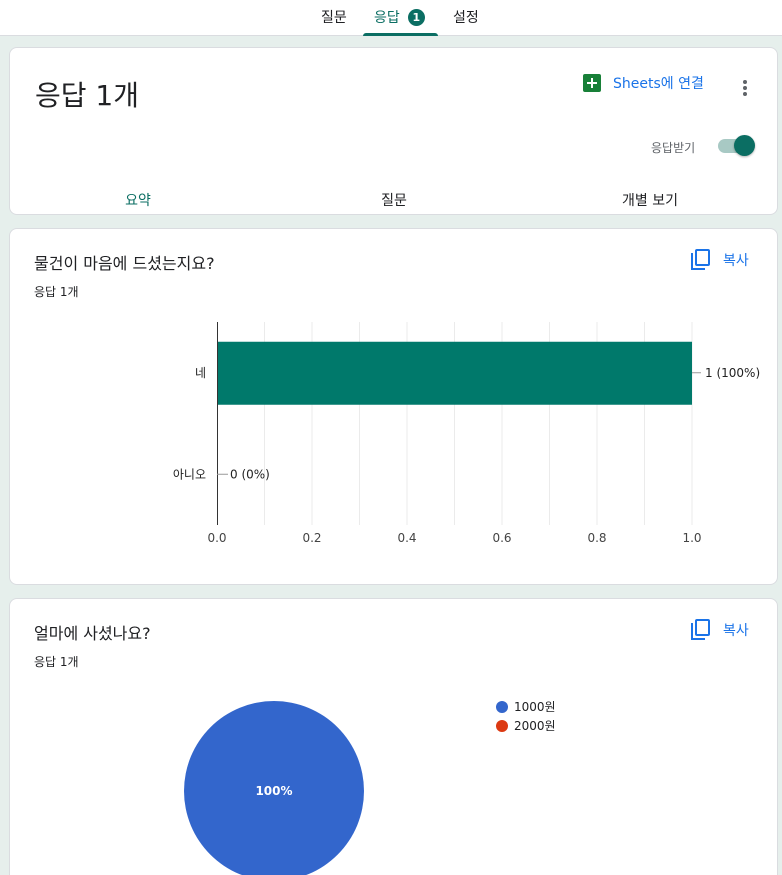 This screenshot has width=782, height=875. What do you see at coordinates (250, 474) in the screenshot?
I see `data-label: 0 (0%)` at bounding box center [250, 474].